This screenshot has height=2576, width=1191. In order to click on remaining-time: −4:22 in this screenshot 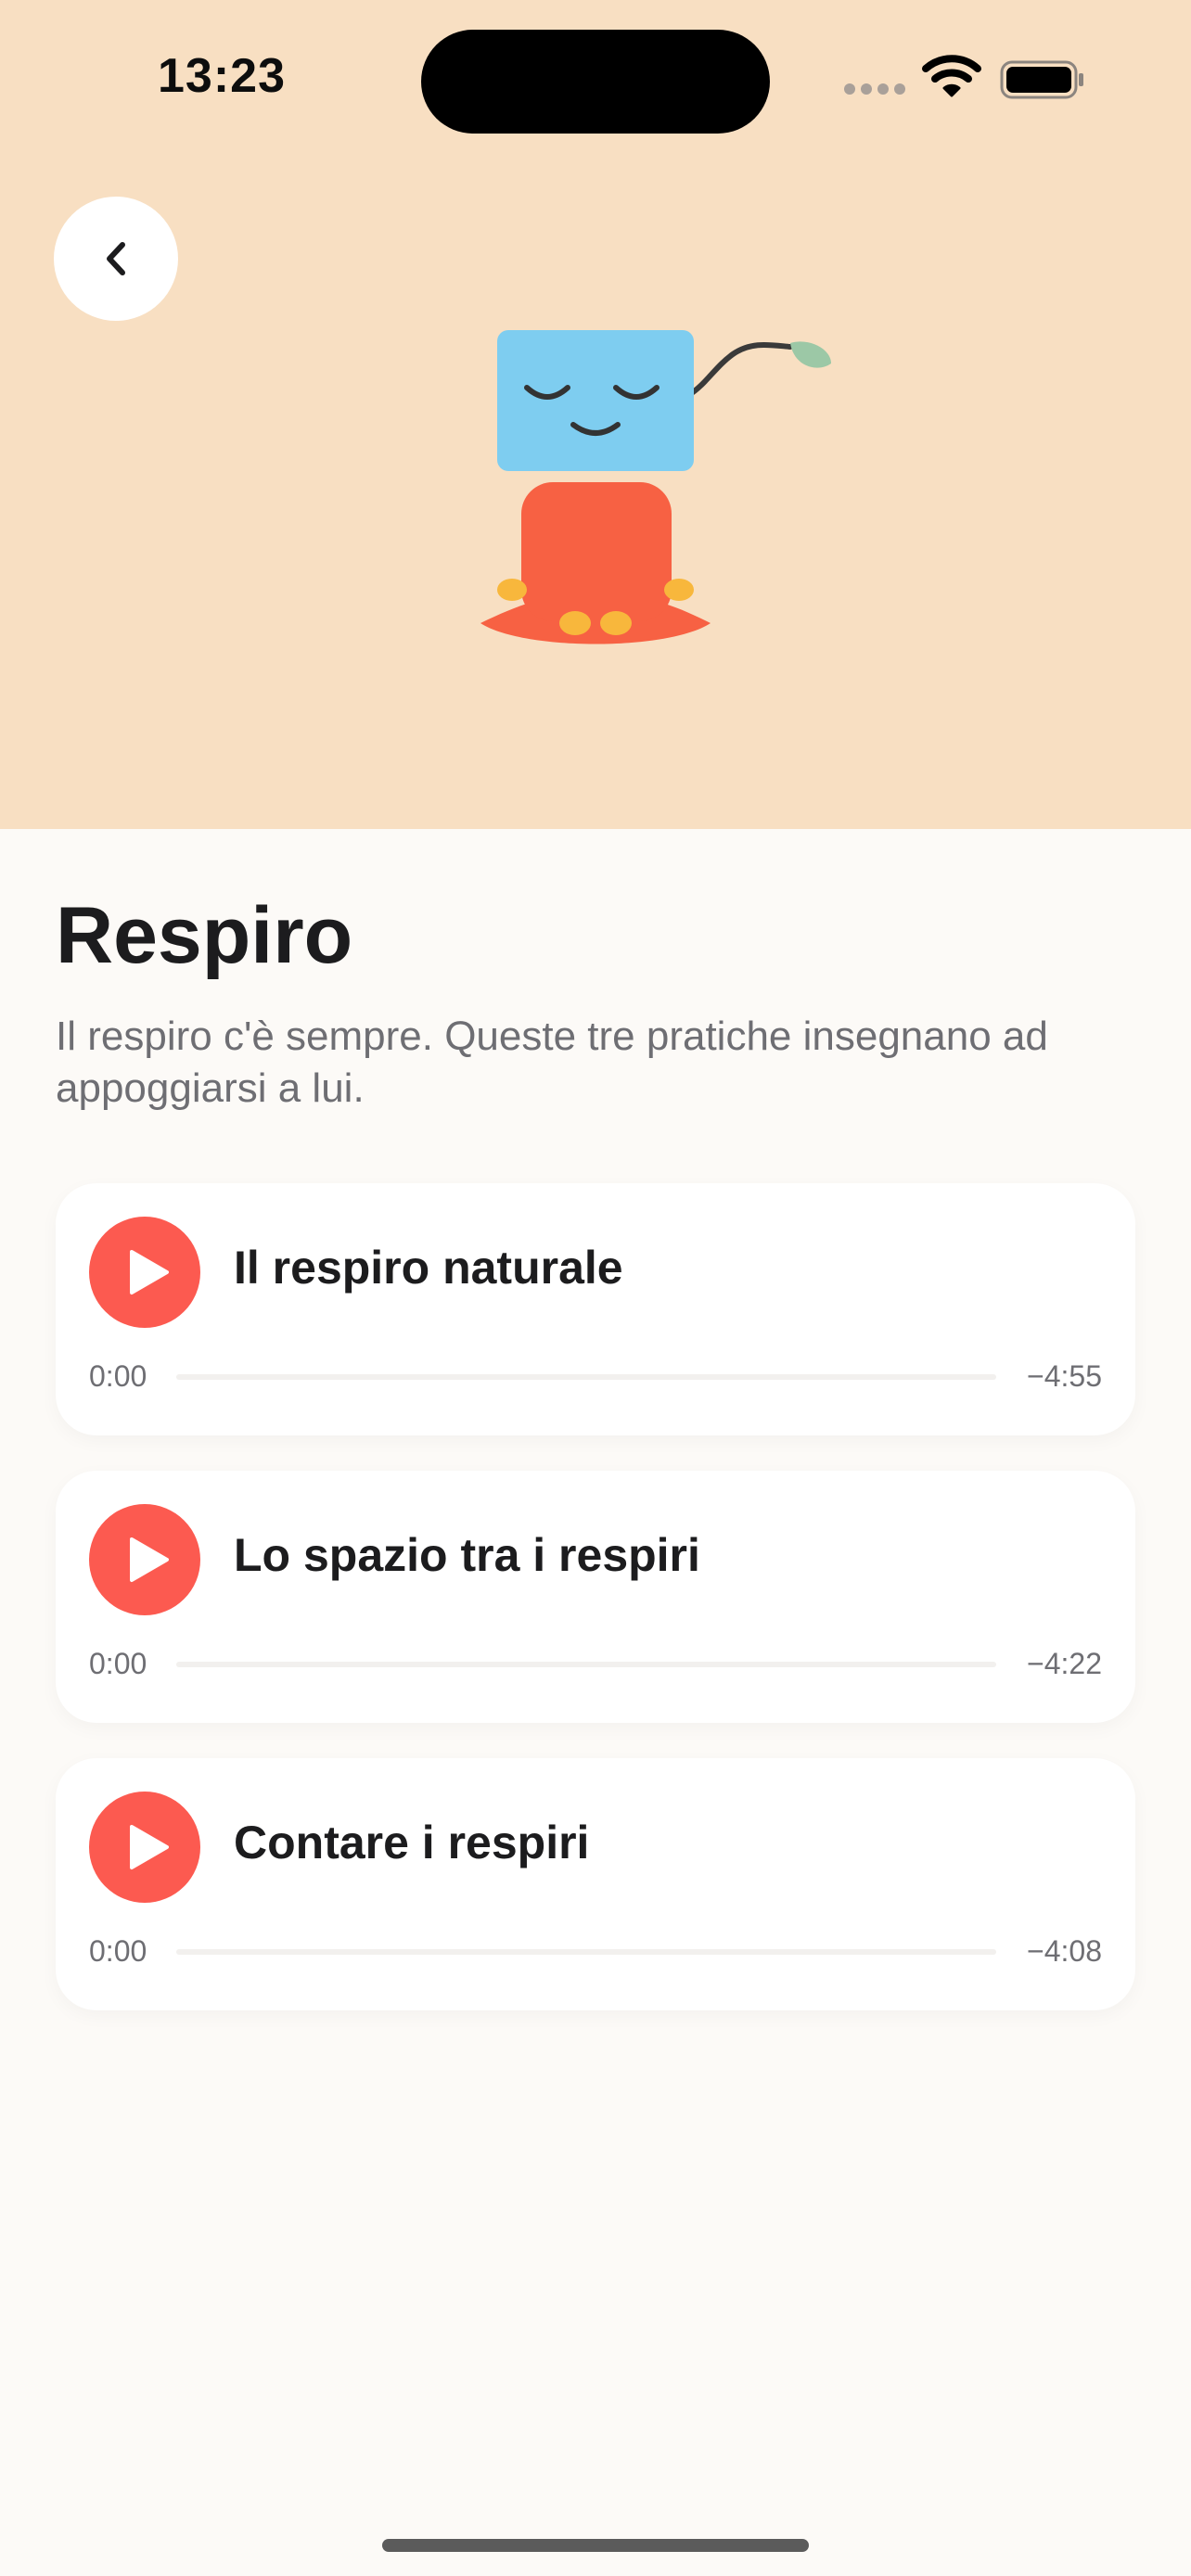, I will do `click(1064, 1664)`.